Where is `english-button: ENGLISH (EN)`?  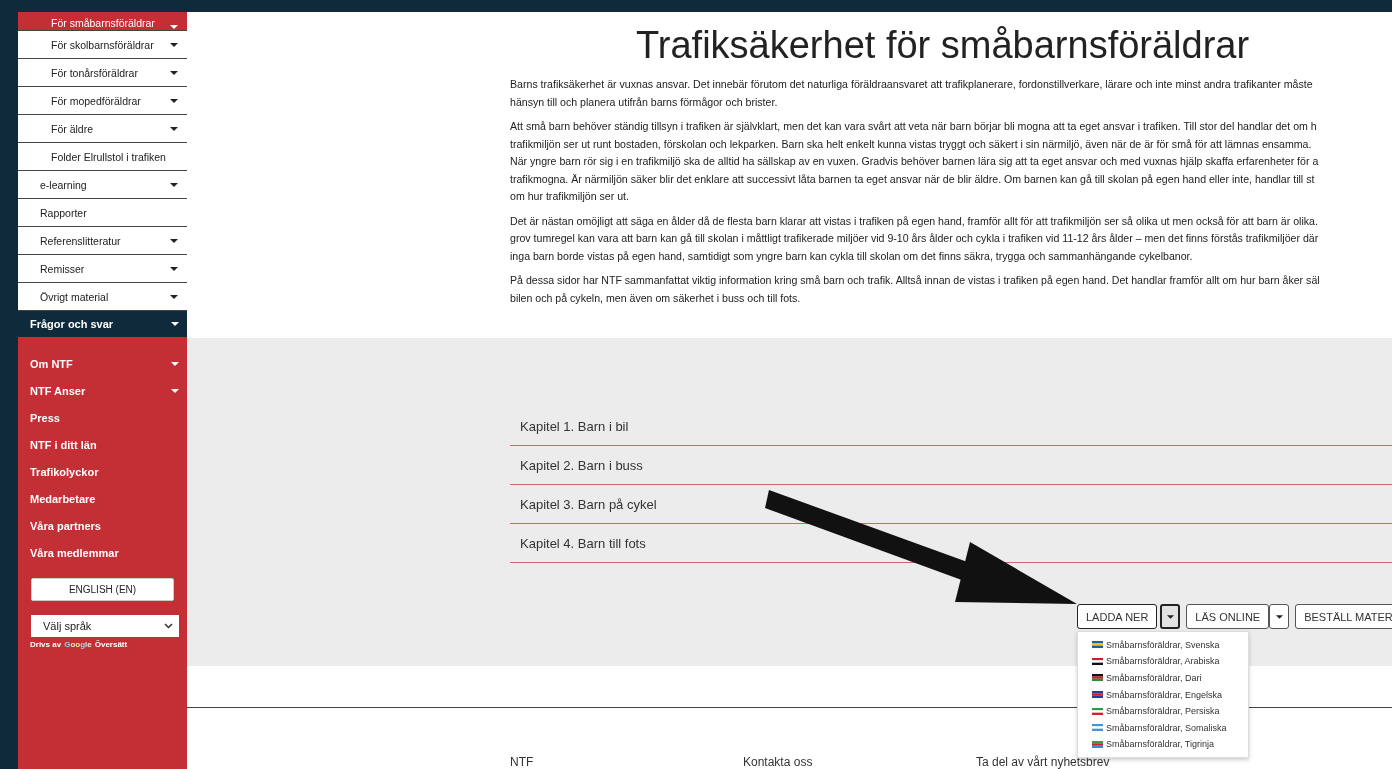
english-button: ENGLISH (EN) is located at coordinates (102, 589).